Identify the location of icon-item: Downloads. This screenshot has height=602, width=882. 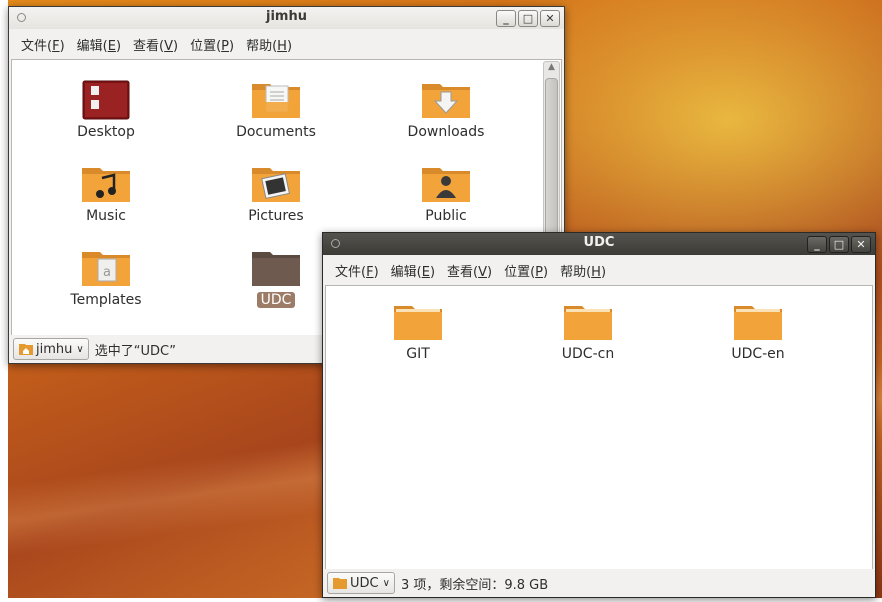
(446, 110).